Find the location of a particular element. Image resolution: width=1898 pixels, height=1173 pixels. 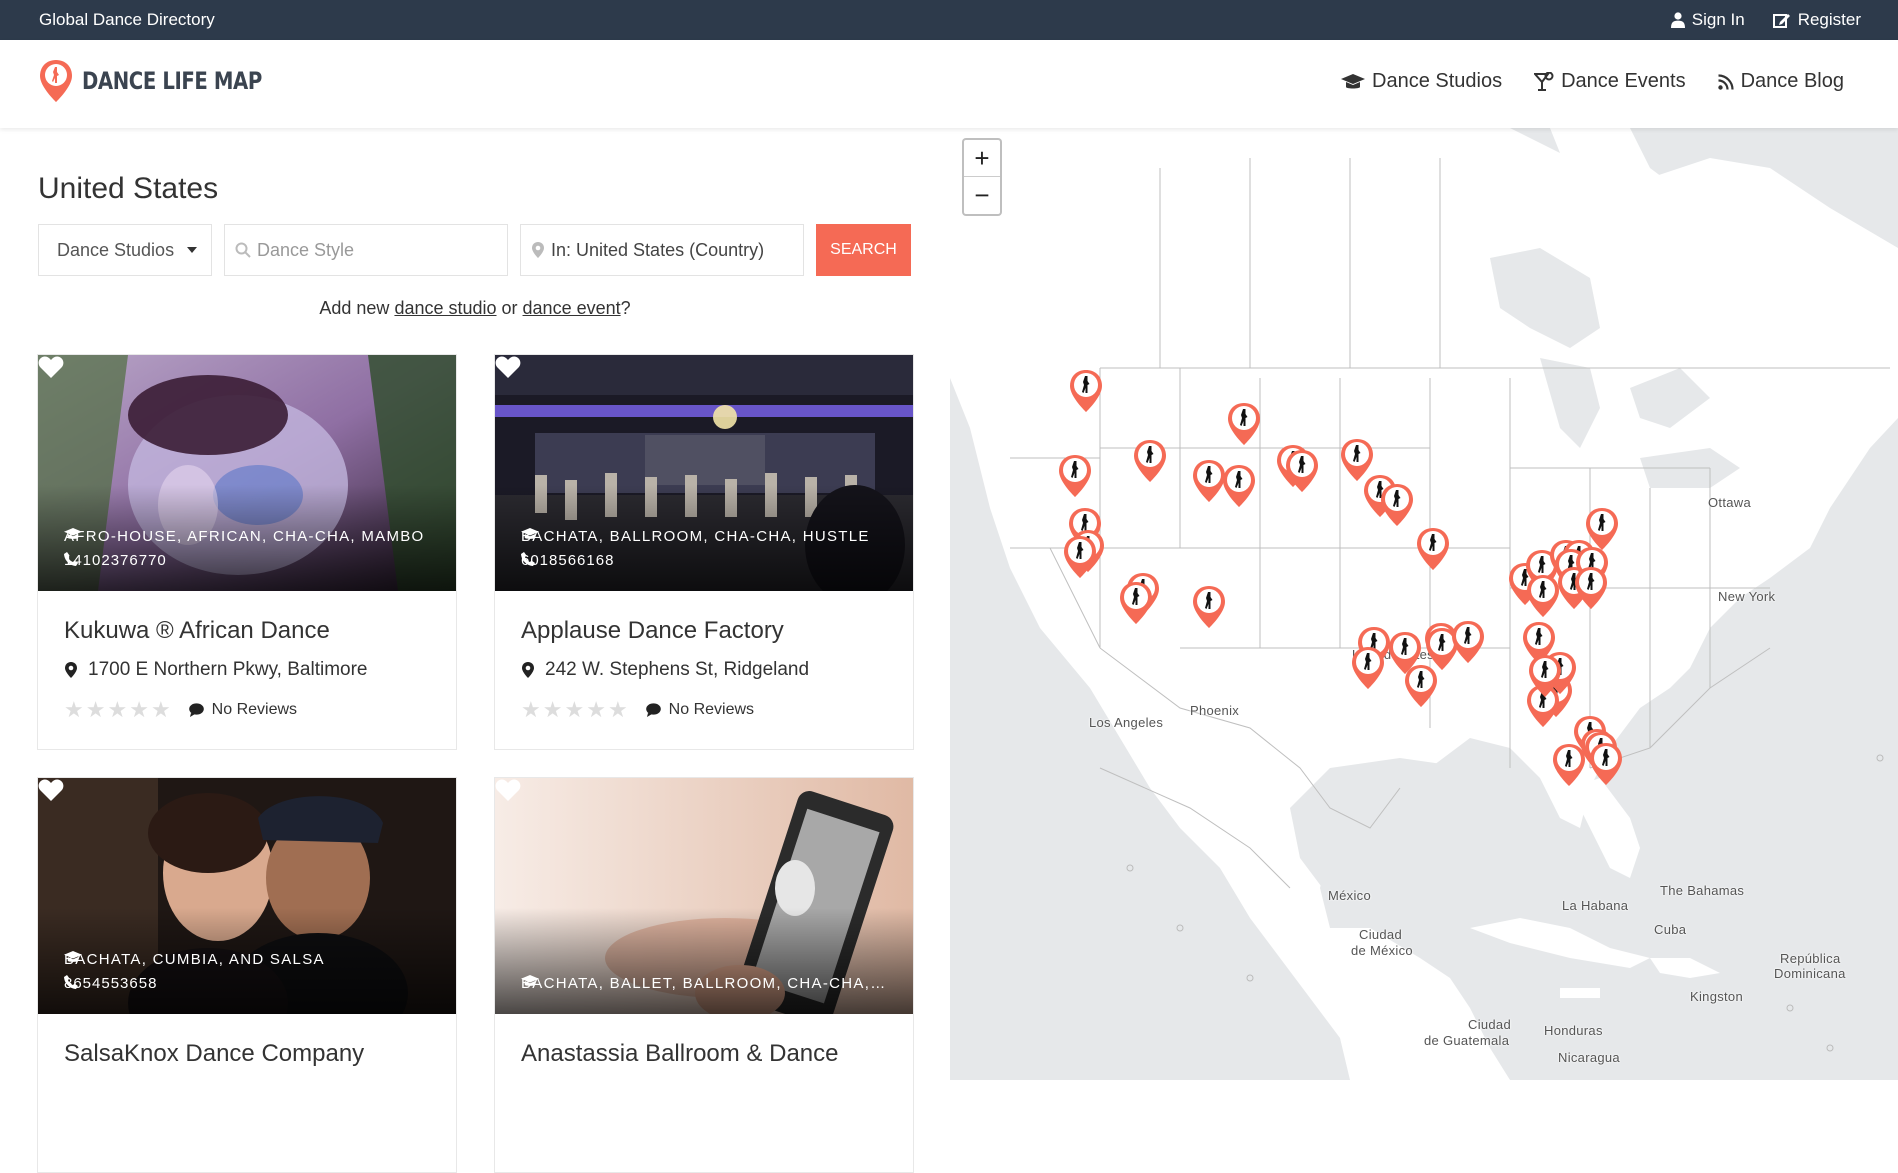

listing-photo: BACHATA, CUMBIA, AND SALSA 8654553658 is located at coordinates (247, 896).